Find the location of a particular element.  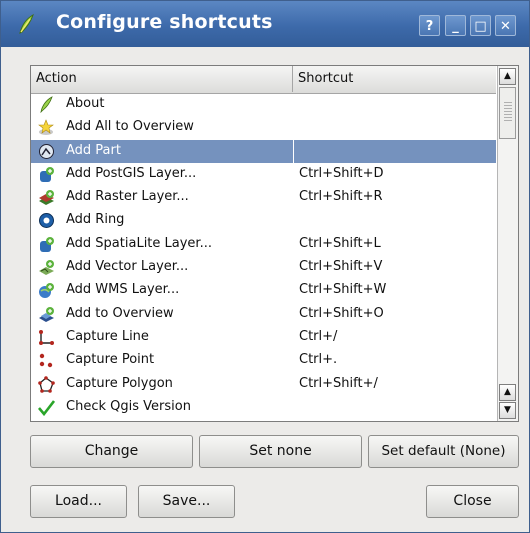

action-name: Check Qgis Version is located at coordinates (128, 406).